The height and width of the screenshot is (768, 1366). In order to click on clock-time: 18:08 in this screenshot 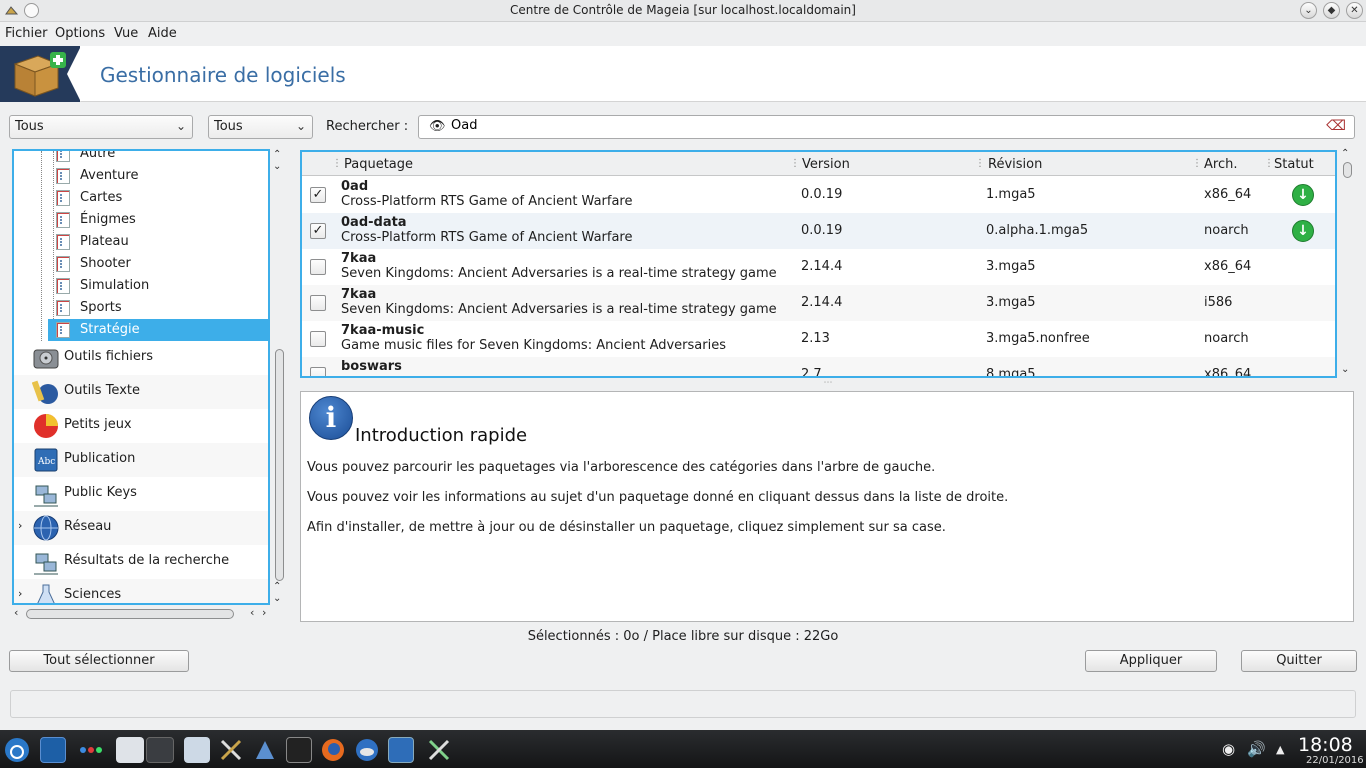, I will do `click(1325, 745)`.